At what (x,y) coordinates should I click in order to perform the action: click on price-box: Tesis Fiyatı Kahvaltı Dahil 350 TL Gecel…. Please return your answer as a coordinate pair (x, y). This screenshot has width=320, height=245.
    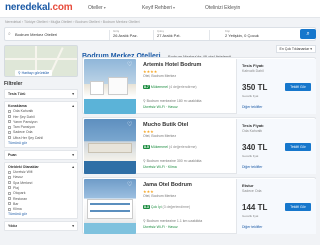
    Looking at the image, I should click on (276, 86).